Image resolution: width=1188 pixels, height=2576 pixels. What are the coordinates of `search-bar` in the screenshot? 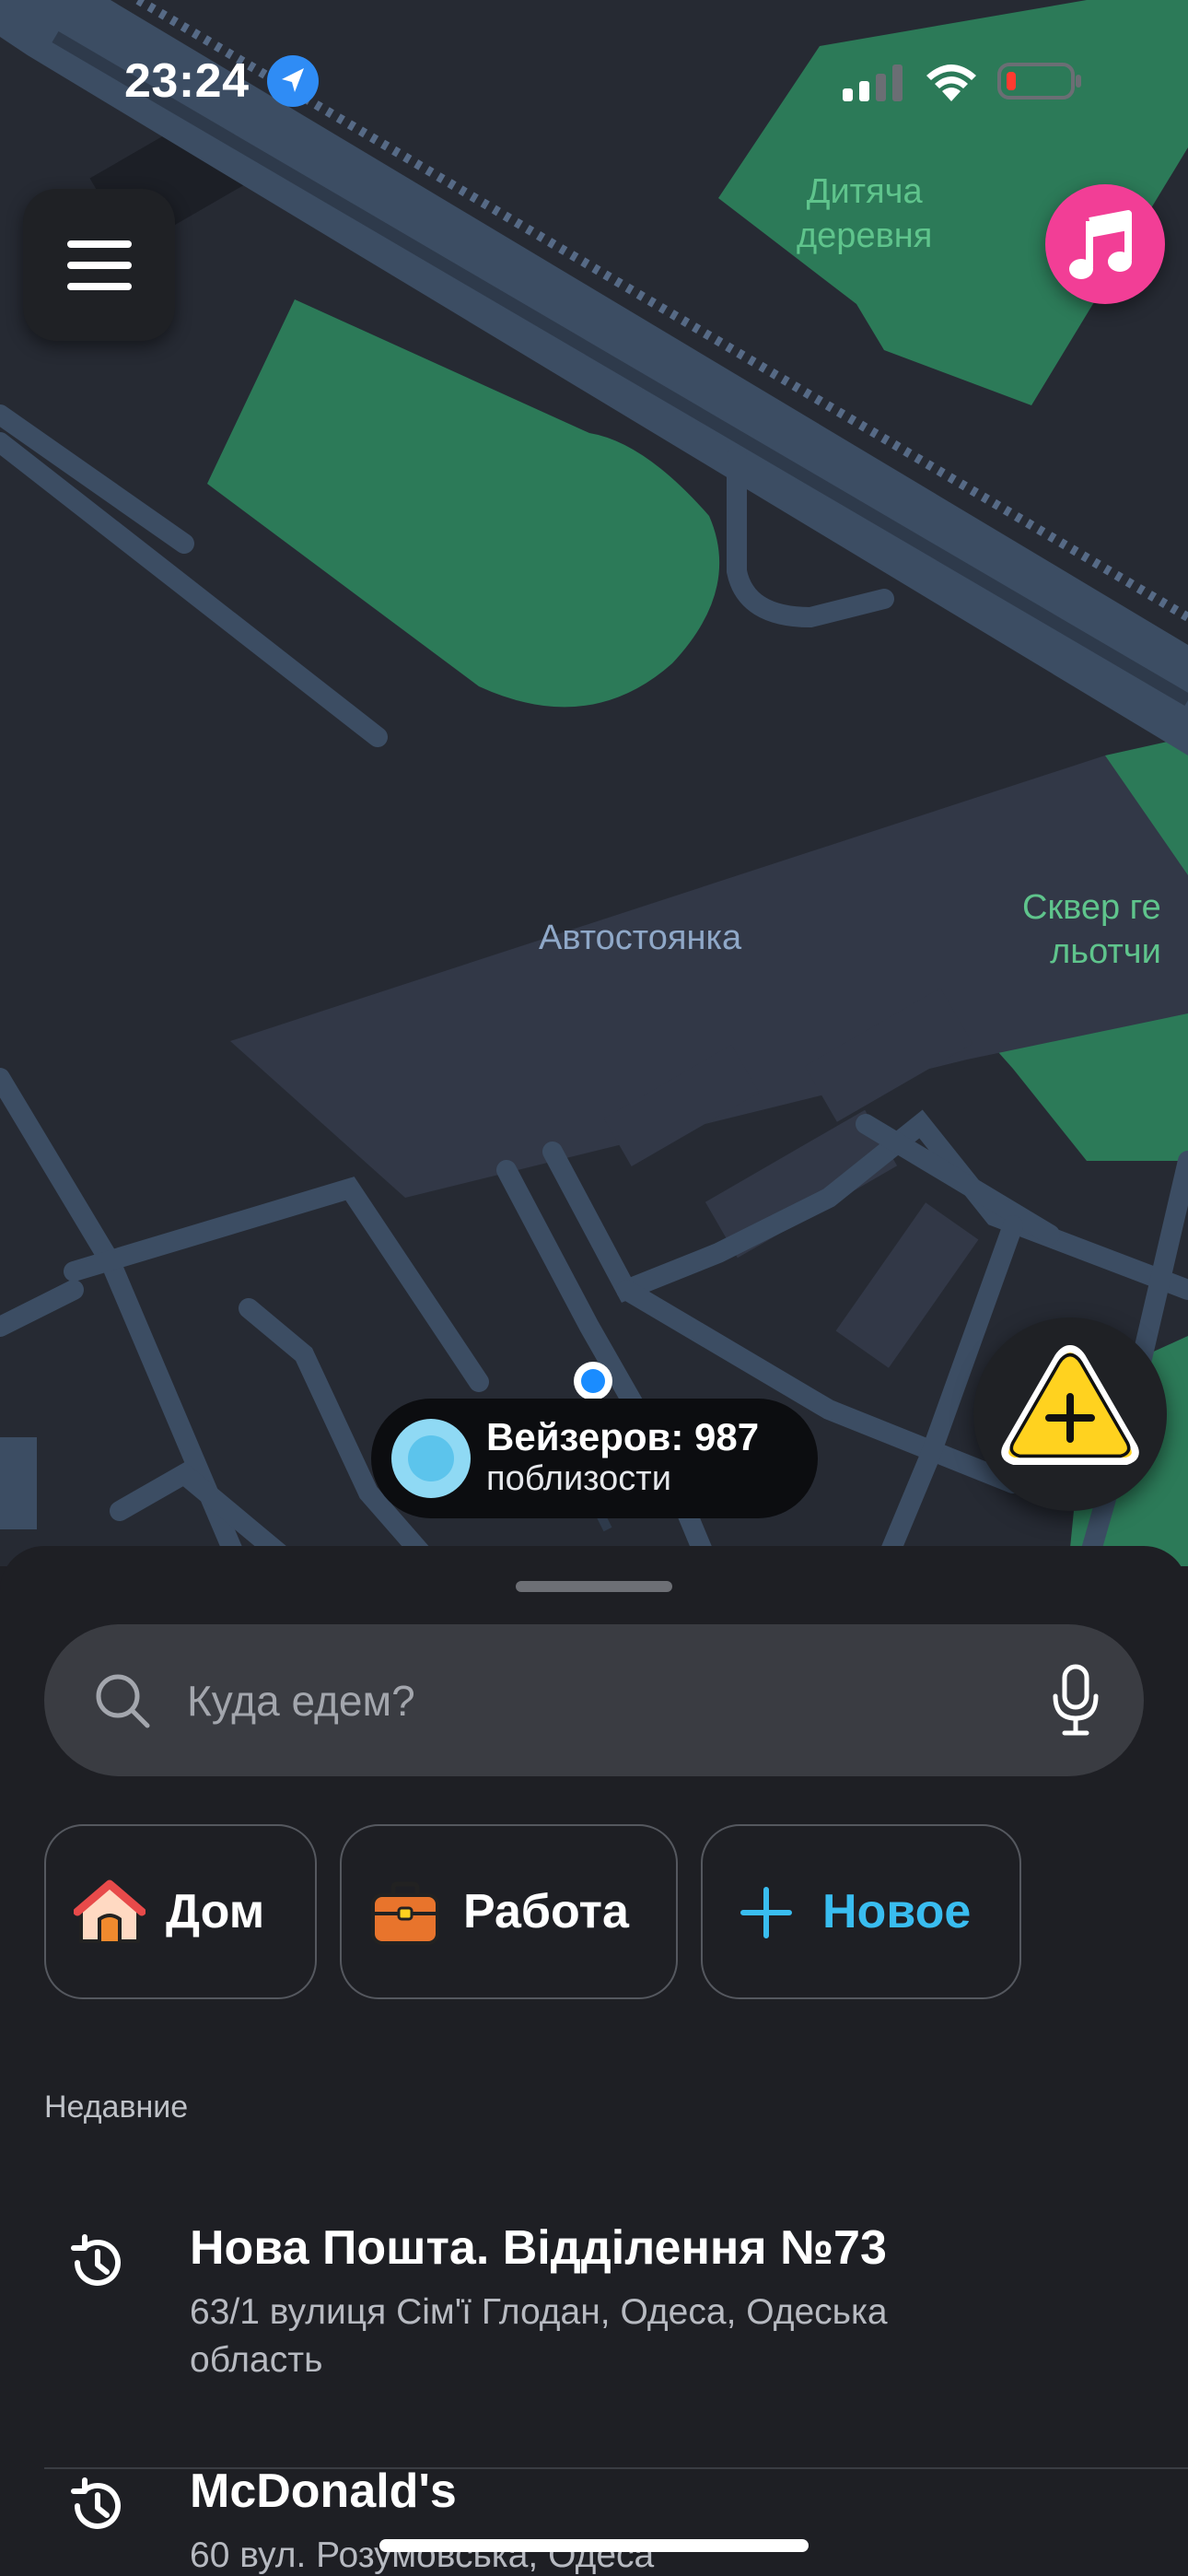 It's located at (594, 1700).